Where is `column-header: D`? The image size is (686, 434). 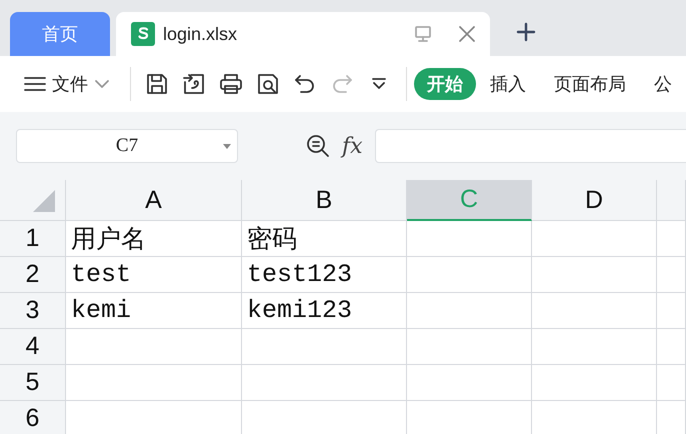 column-header: D is located at coordinates (594, 200).